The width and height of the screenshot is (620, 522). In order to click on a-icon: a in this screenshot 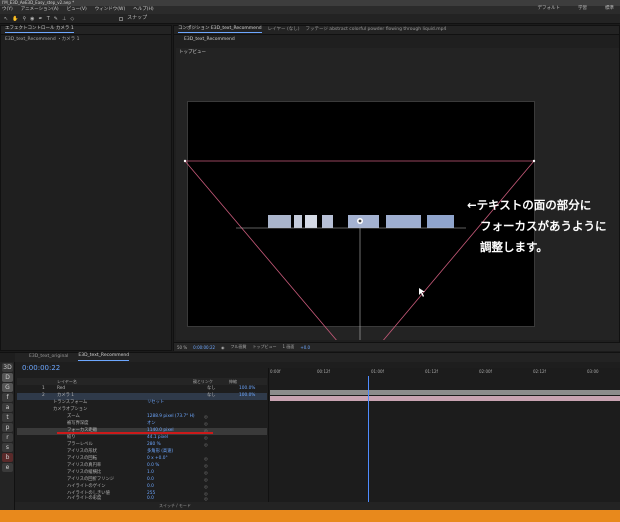, I will do `click(7, 407)`.